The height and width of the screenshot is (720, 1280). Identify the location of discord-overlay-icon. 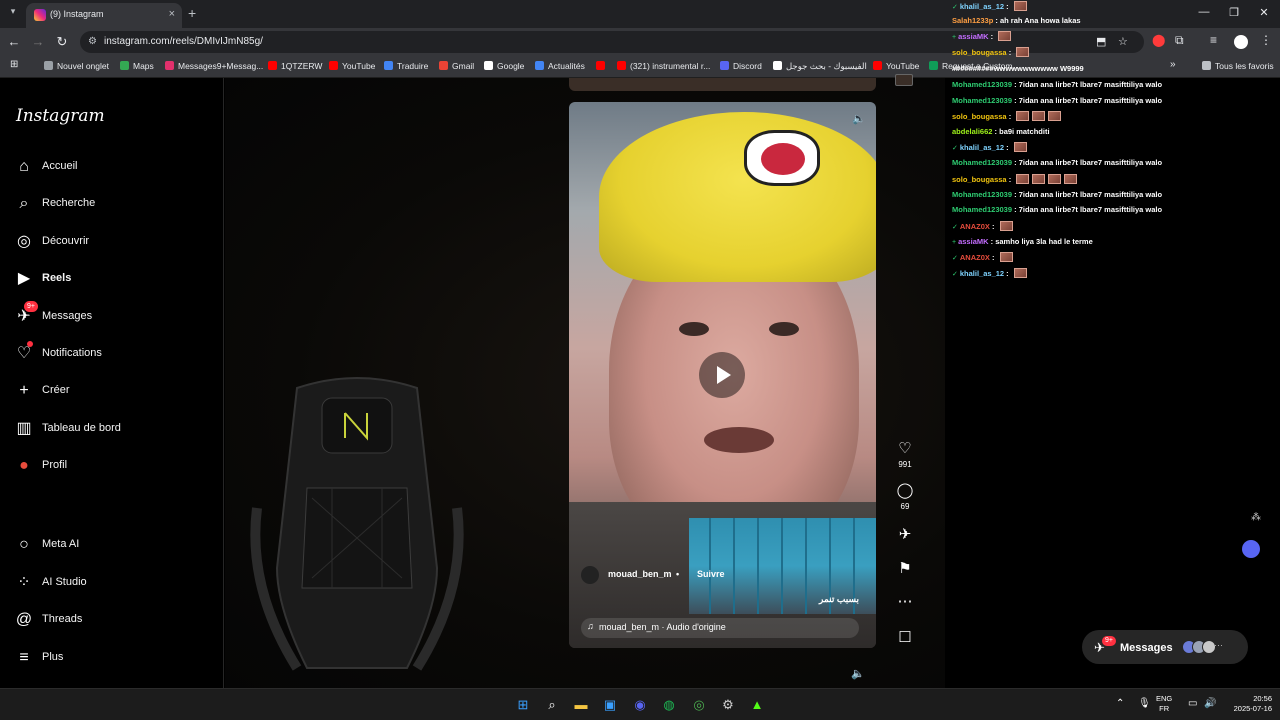
(1251, 549).